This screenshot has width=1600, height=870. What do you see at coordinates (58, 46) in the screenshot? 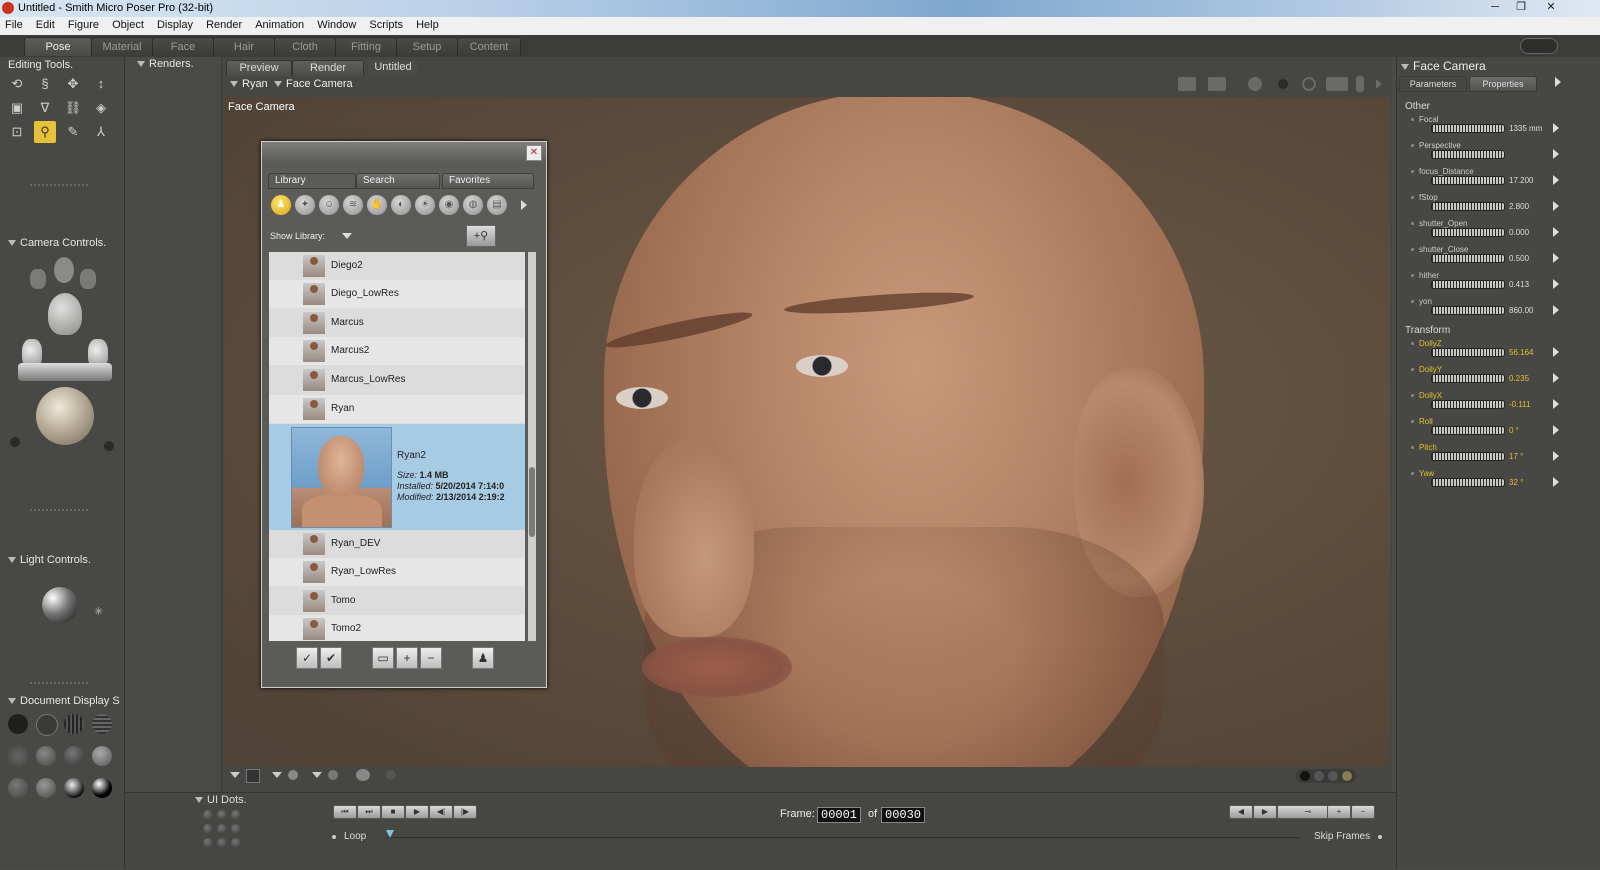
I see `tab-pose: Pose` at bounding box center [58, 46].